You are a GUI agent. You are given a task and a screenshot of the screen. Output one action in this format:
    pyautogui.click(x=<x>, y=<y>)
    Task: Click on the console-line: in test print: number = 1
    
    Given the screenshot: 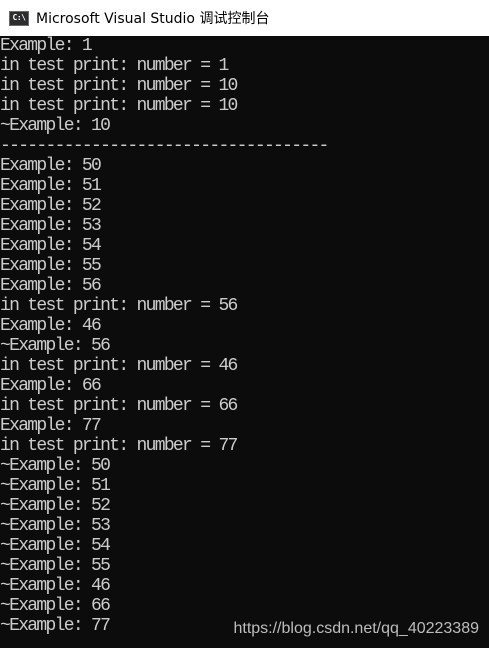 What is the action you would take?
    pyautogui.click(x=114, y=66)
    